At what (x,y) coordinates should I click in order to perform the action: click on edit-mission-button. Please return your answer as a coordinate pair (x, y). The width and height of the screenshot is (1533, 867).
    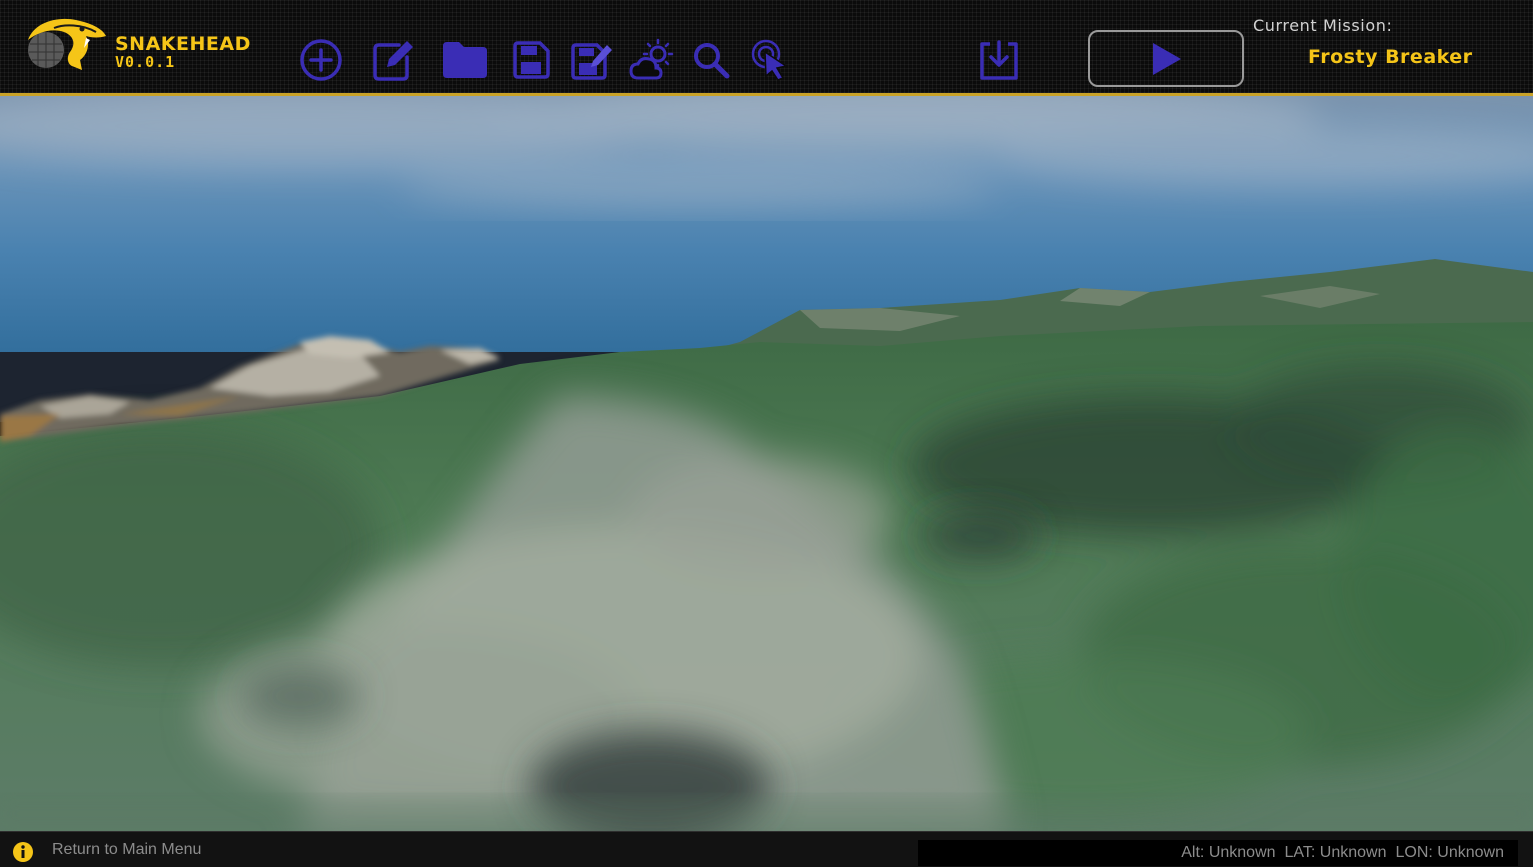
    Looking at the image, I should click on (392, 60).